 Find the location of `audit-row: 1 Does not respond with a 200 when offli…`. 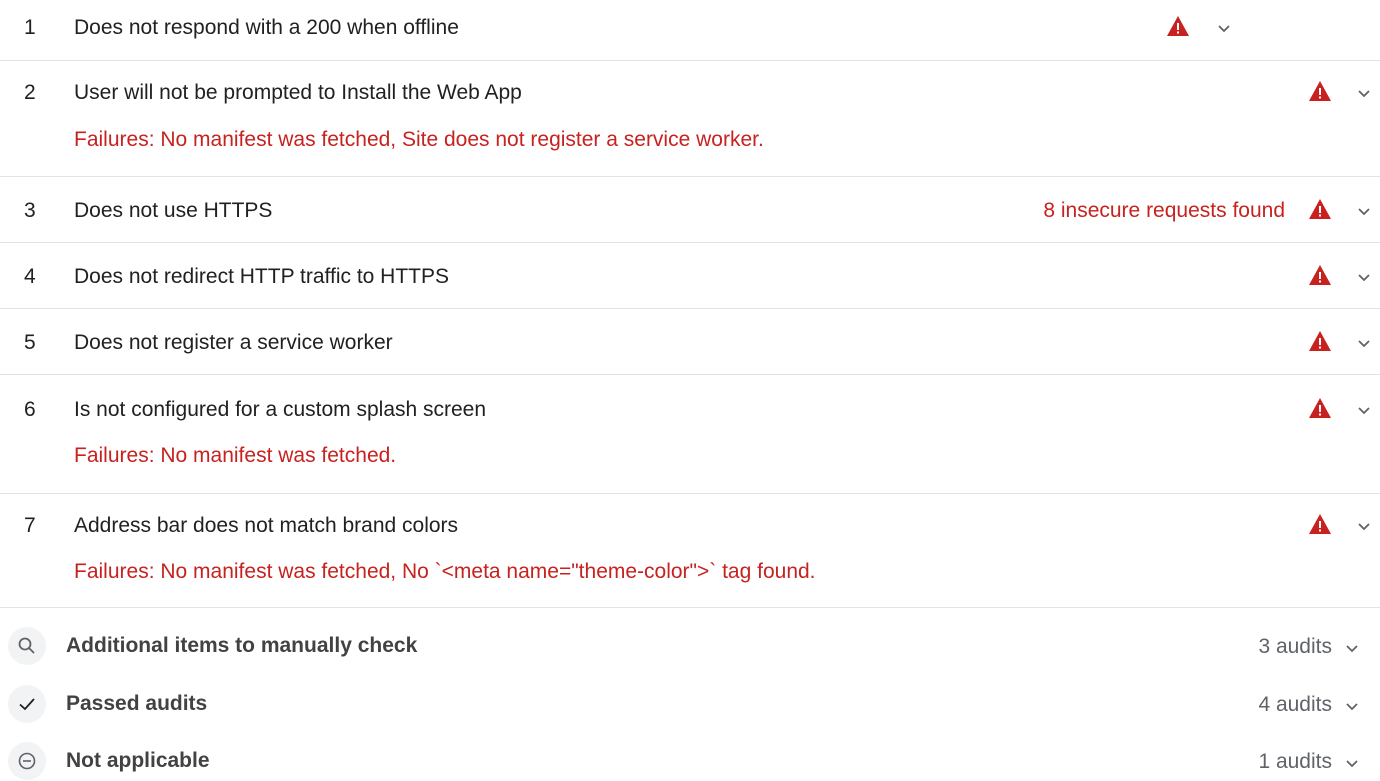

audit-row: 1 Does not respond with a 200 when offli… is located at coordinates (690, 30).